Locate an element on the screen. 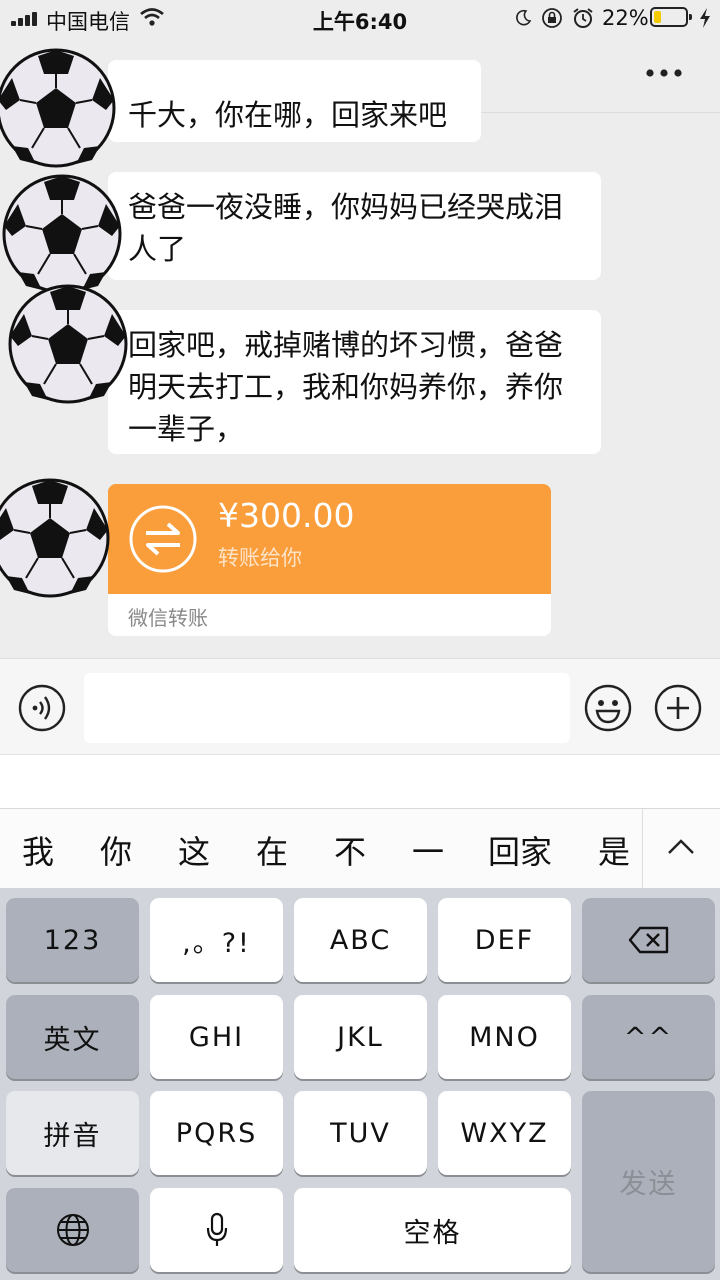 This screenshot has height=1280, width=720. key-jkl: JKL is located at coordinates (360, 1037).